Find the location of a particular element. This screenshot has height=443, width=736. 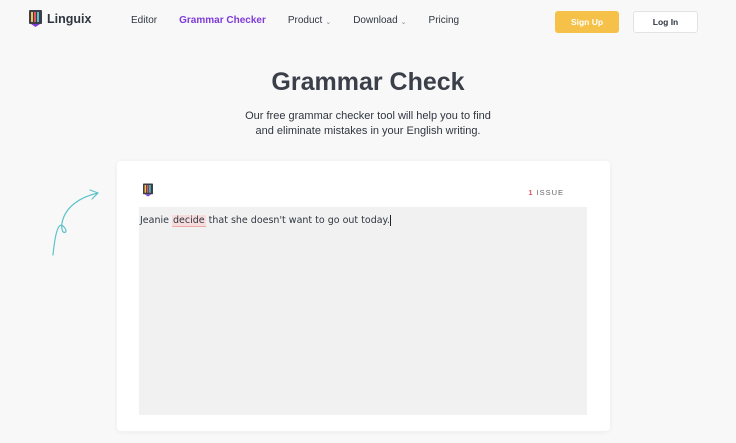

editor-text: Jeanie is located at coordinates (156, 220).